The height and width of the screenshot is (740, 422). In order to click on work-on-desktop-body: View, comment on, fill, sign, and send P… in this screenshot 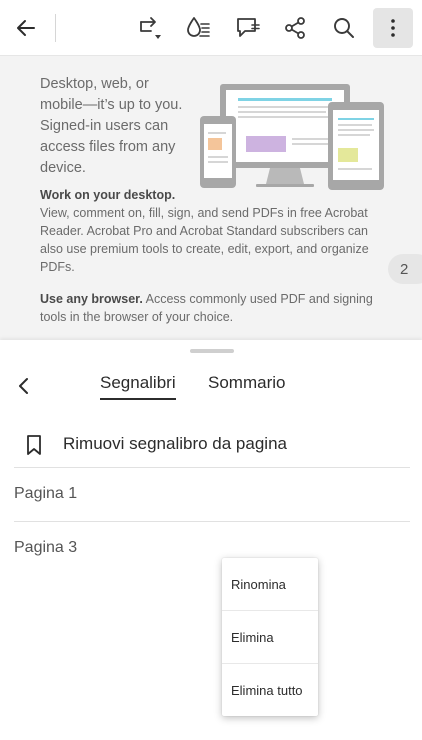, I will do `click(204, 240)`.